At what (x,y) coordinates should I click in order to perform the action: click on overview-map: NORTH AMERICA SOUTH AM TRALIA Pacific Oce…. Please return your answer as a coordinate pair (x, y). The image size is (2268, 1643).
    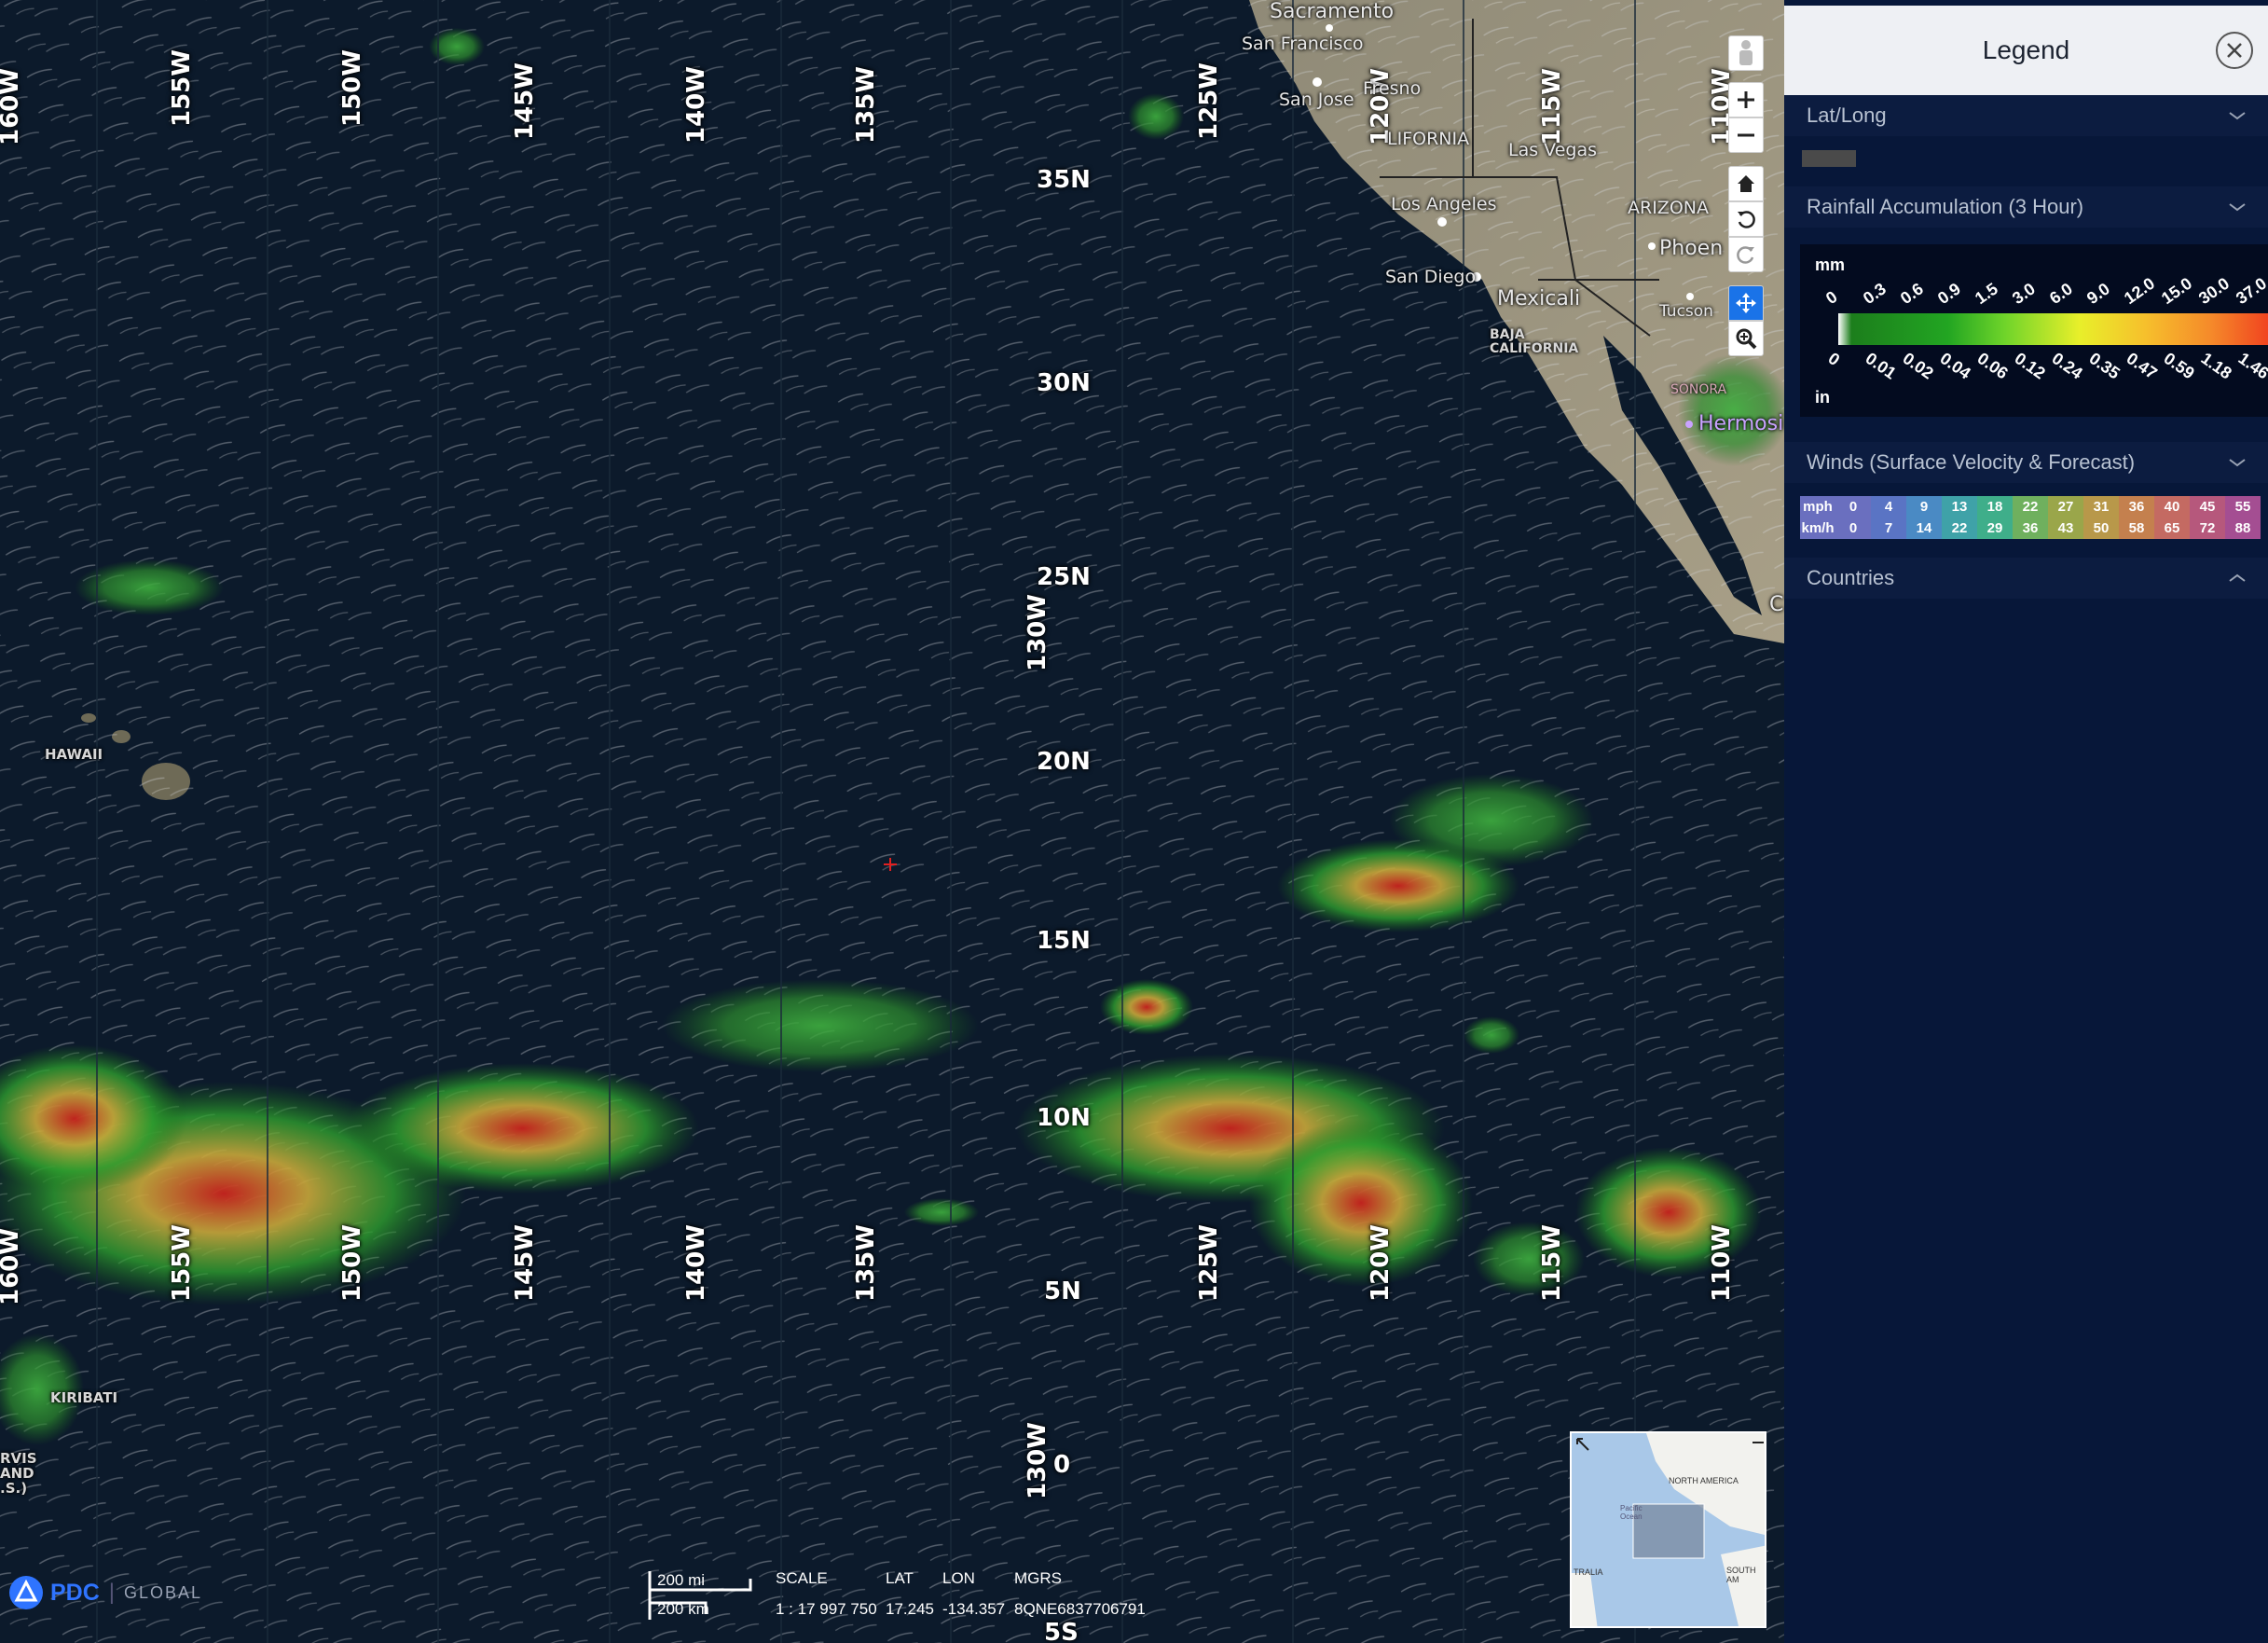
    Looking at the image, I should click on (1668, 1529).